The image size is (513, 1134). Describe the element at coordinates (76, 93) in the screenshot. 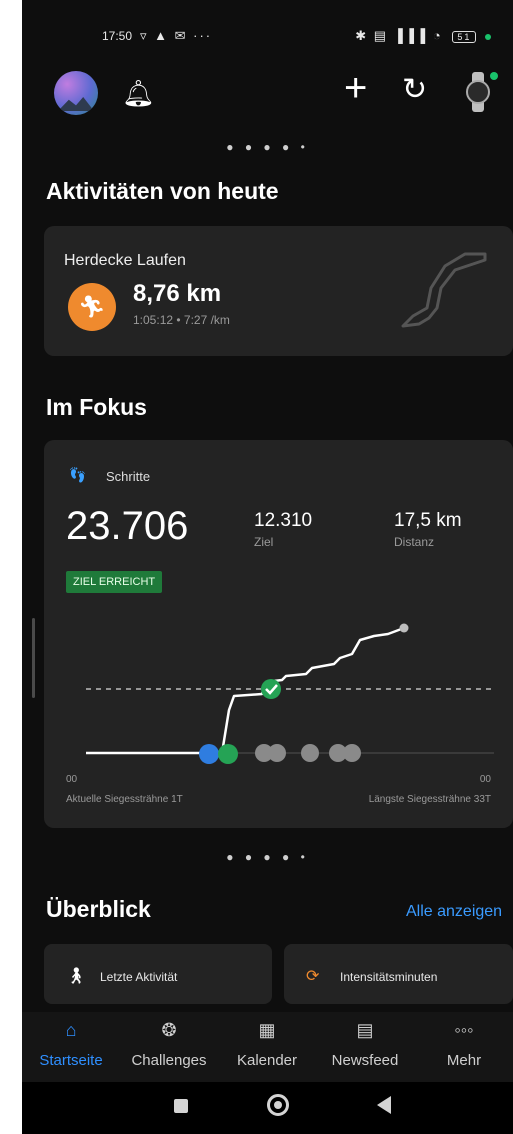

I see `avatar` at that location.